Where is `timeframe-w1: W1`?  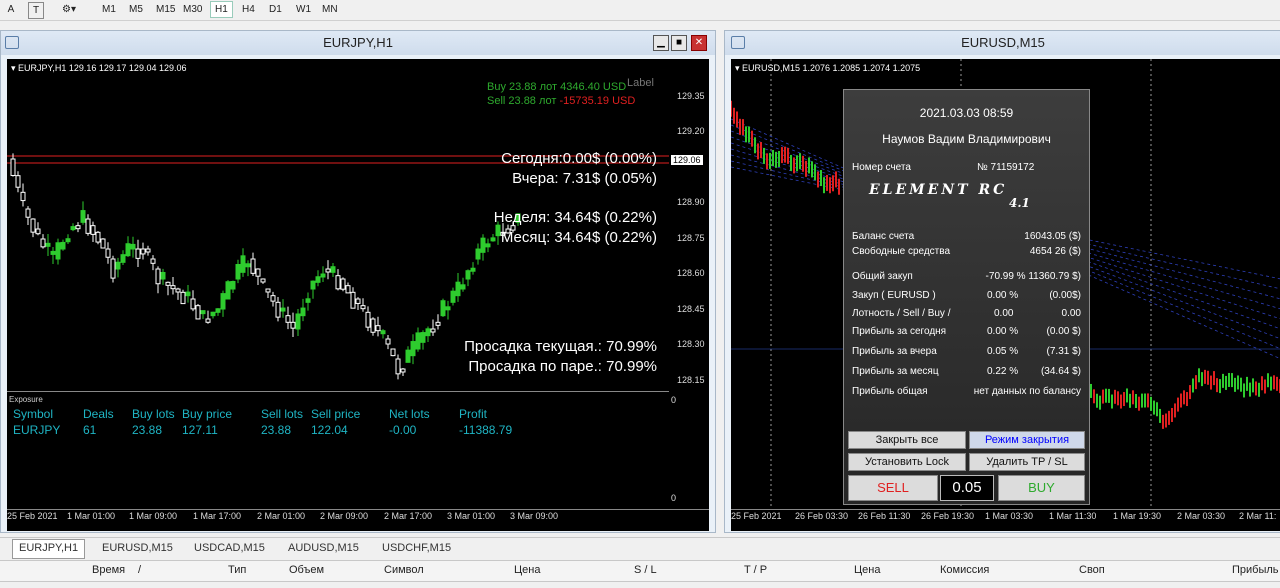 timeframe-w1: W1 is located at coordinates (303, 9).